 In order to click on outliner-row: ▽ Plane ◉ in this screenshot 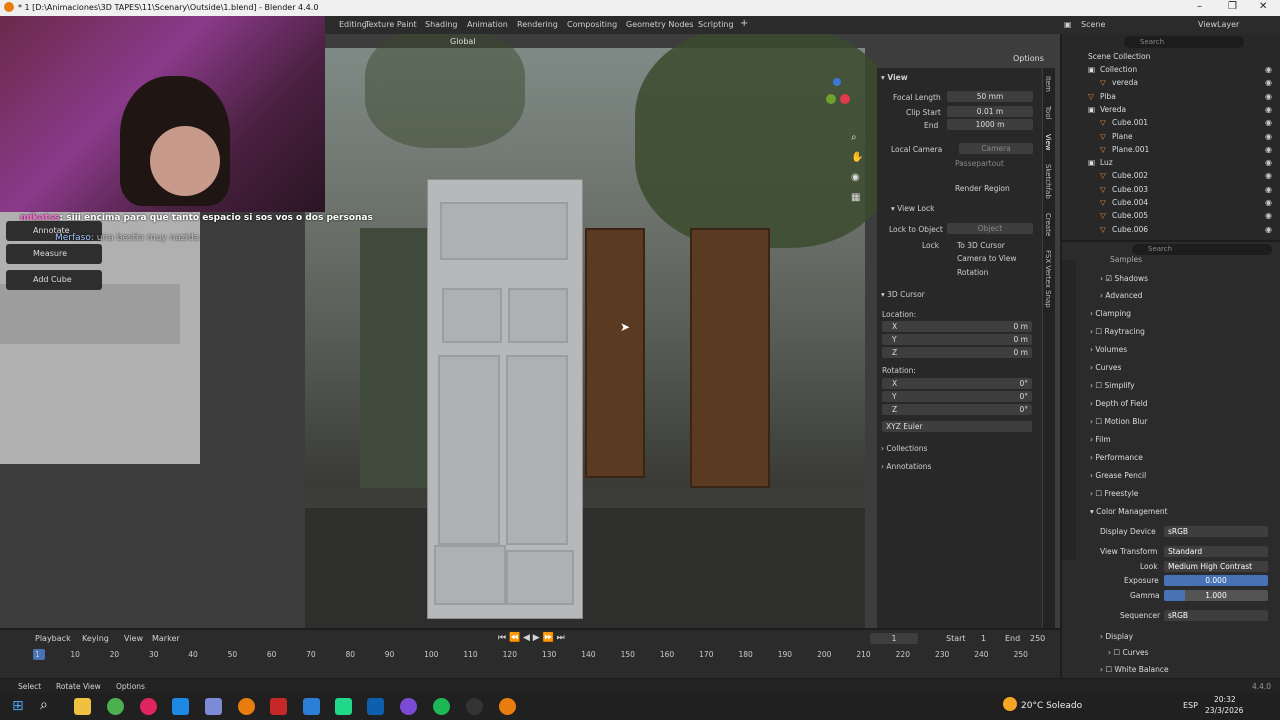, I will do `click(1171, 138)`.